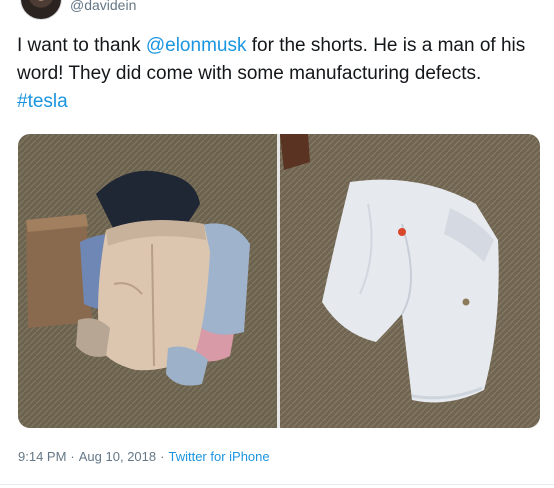  Describe the element at coordinates (103, 7) in the screenshot. I see `author-handle: @davidein` at that location.